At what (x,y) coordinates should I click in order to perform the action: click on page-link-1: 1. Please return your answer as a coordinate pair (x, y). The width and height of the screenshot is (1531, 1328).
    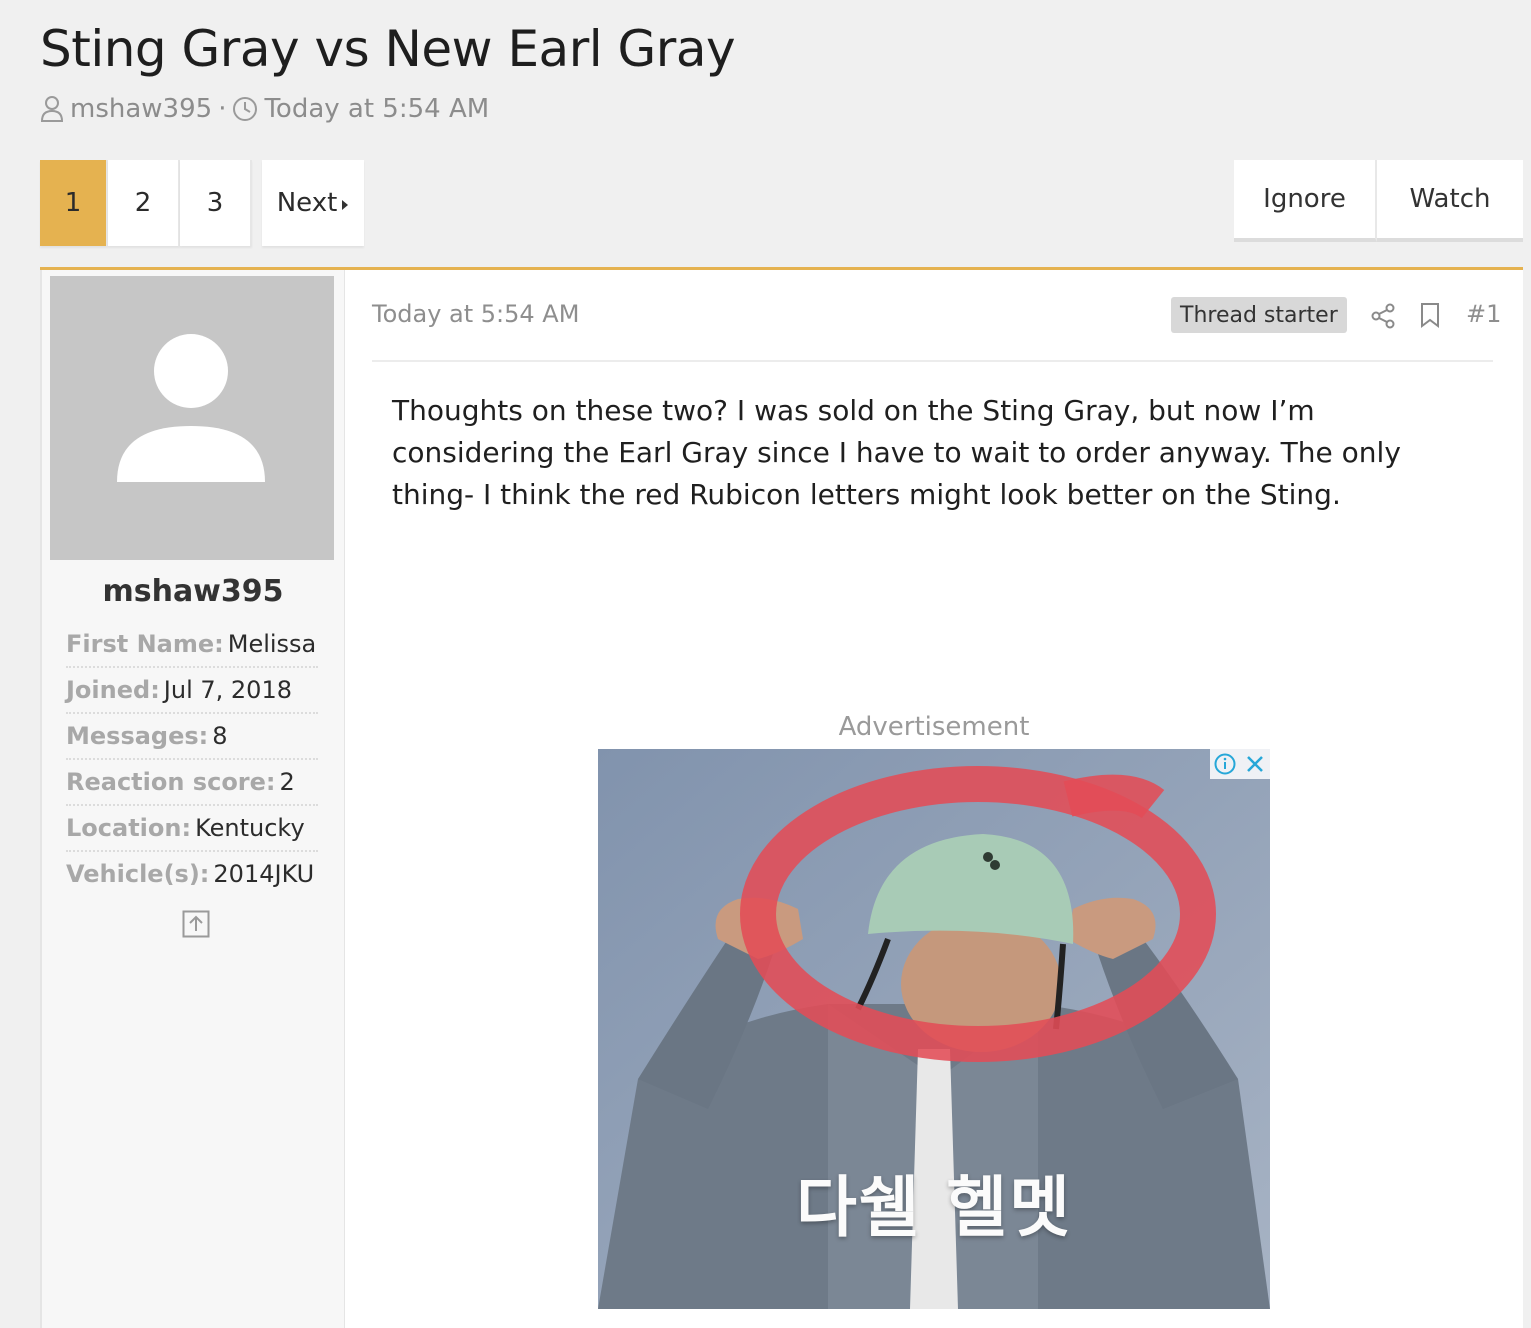
    Looking at the image, I should click on (74, 203).